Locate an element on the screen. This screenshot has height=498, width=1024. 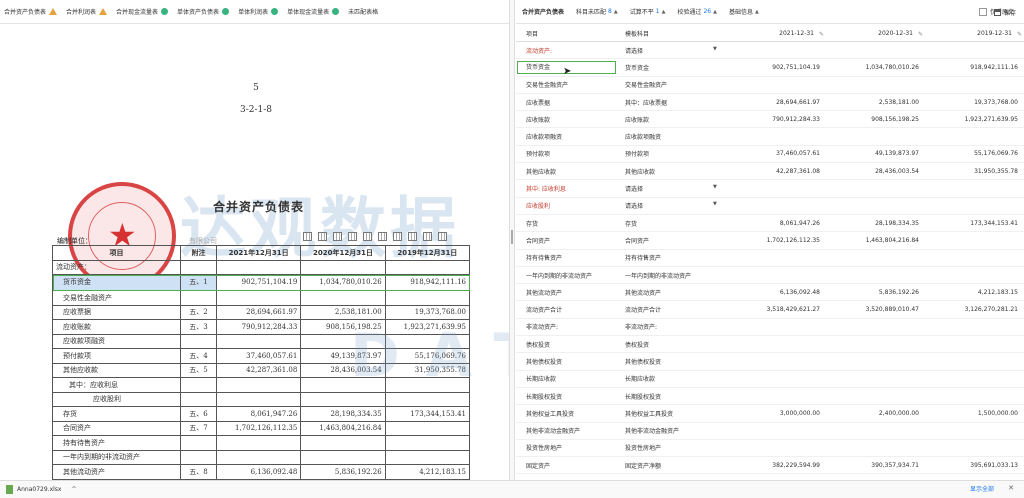
value-2021: 42,287,361.08 is located at coordinates (776, 171).